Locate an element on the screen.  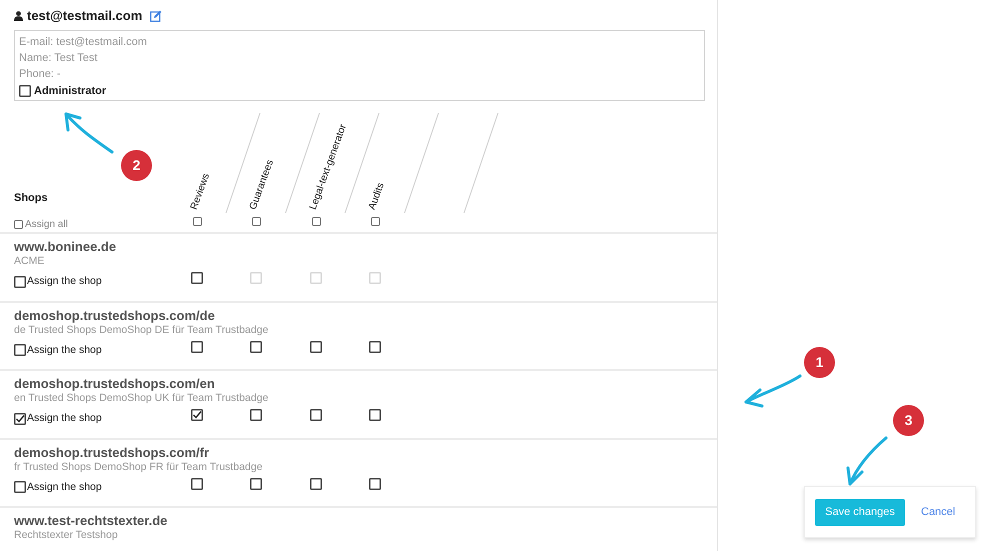
column-header: Audits is located at coordinates (377, 196).